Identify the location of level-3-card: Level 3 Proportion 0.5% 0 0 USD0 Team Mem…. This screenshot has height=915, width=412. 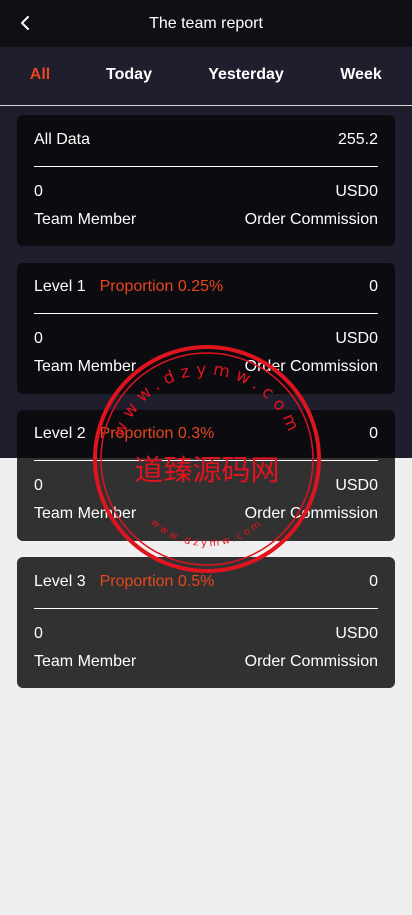
(206, 622).